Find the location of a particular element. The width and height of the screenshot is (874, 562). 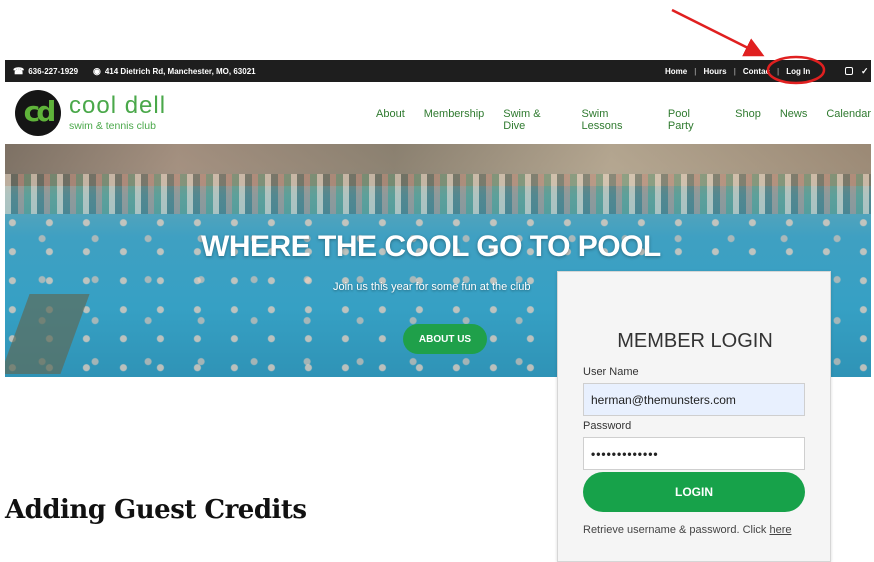

phone-contact: ☎ 636-227-1929 is located at coordinates (45, 71).